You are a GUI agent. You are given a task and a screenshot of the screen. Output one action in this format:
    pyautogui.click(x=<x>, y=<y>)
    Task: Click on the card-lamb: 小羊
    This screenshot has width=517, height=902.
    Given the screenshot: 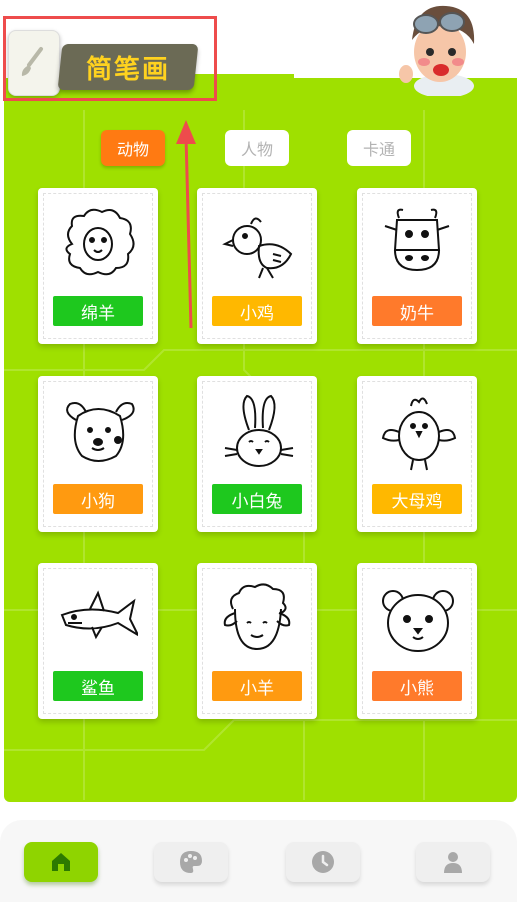 What is the action you would take?
    pyautogui.click(x=257, y=641)
    